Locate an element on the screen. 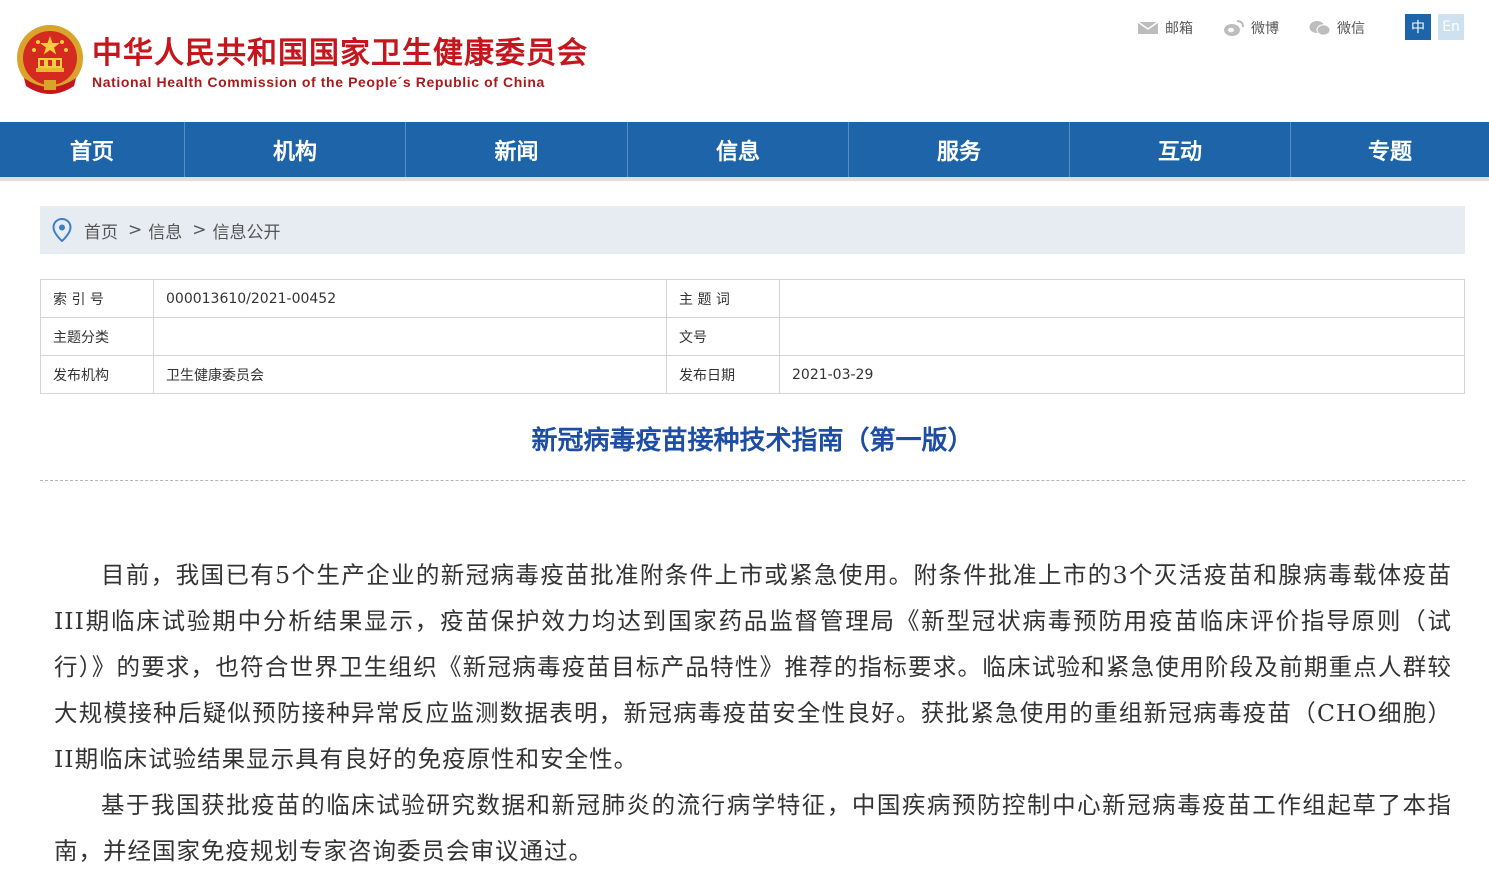  publisher-label: 发布机构 is located at coordinates (97, 374).